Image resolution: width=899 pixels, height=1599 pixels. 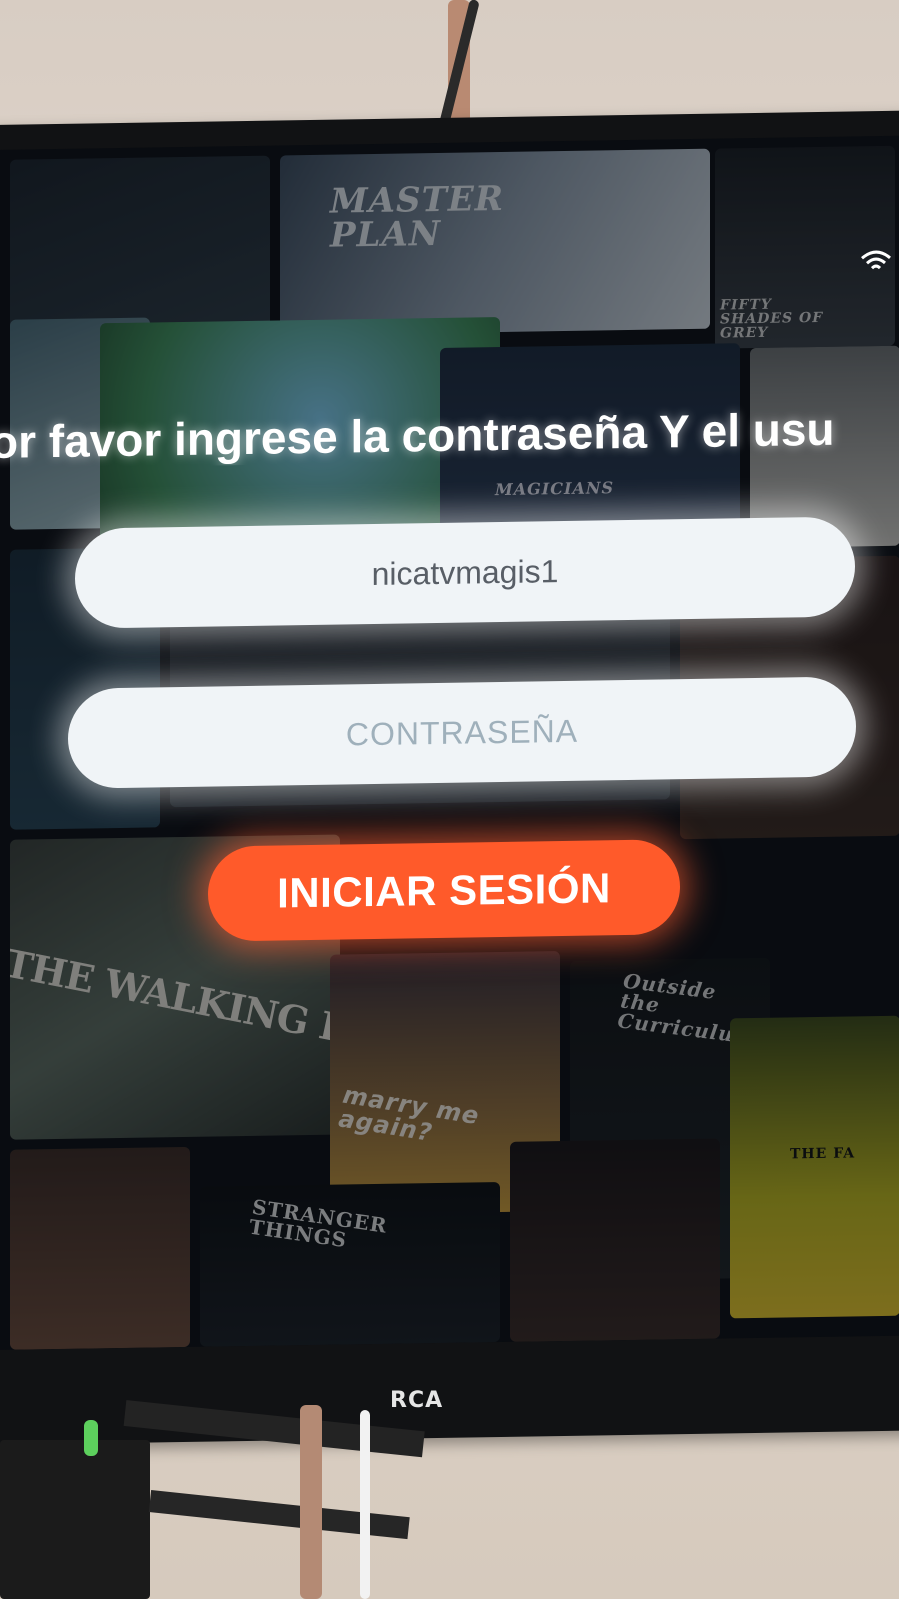 What do you see at coordinates (75, 1519) in the screenshot?
I see `router-shelf` at bounding box center [75, 1519].